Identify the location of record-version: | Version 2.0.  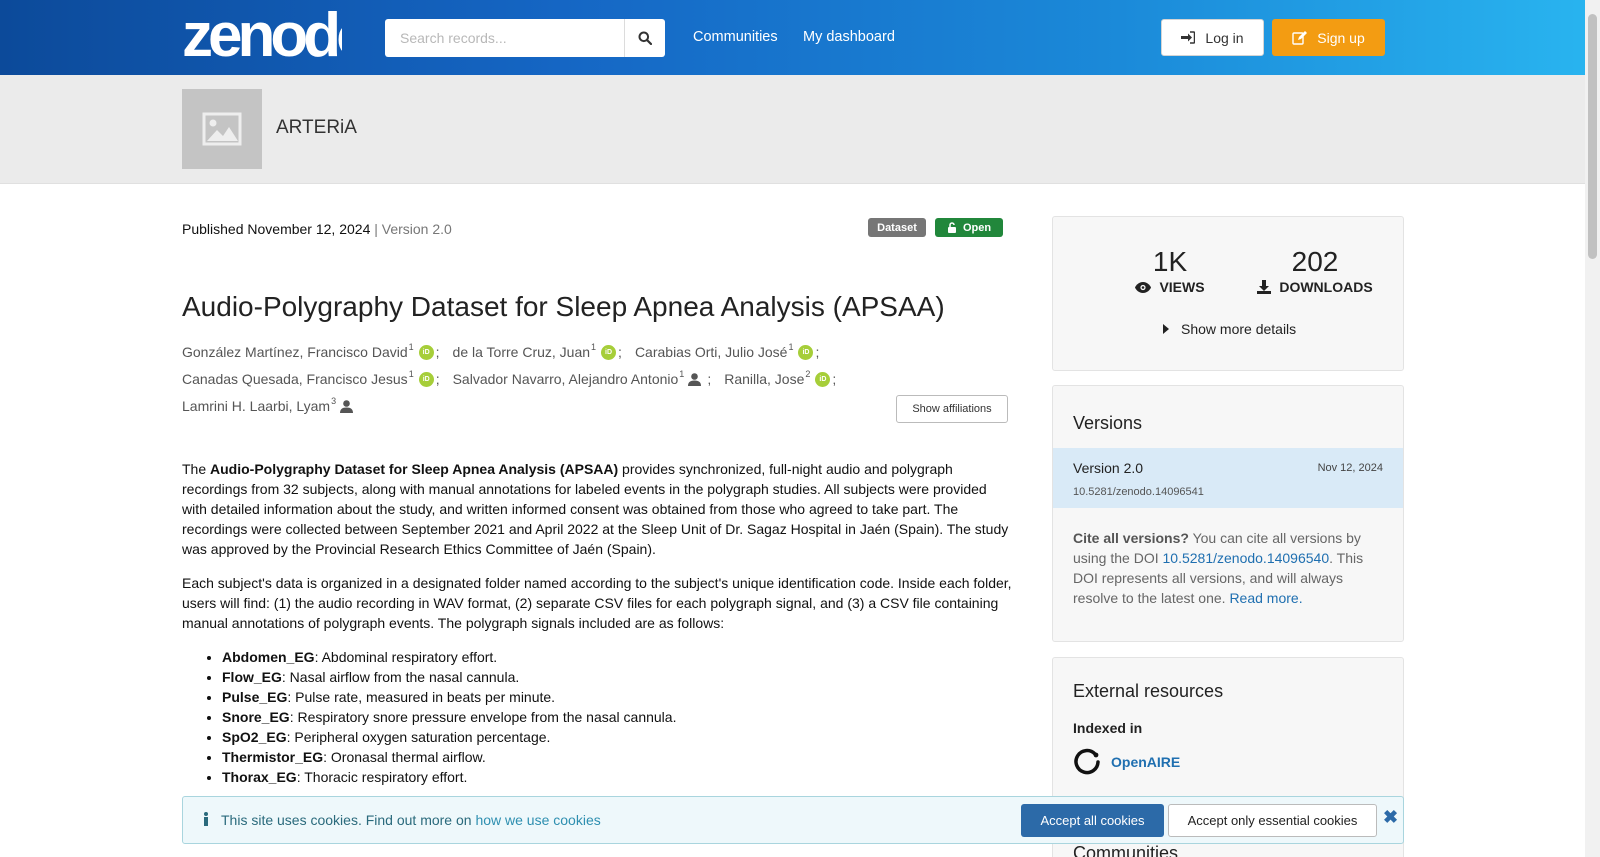
(413, 229).